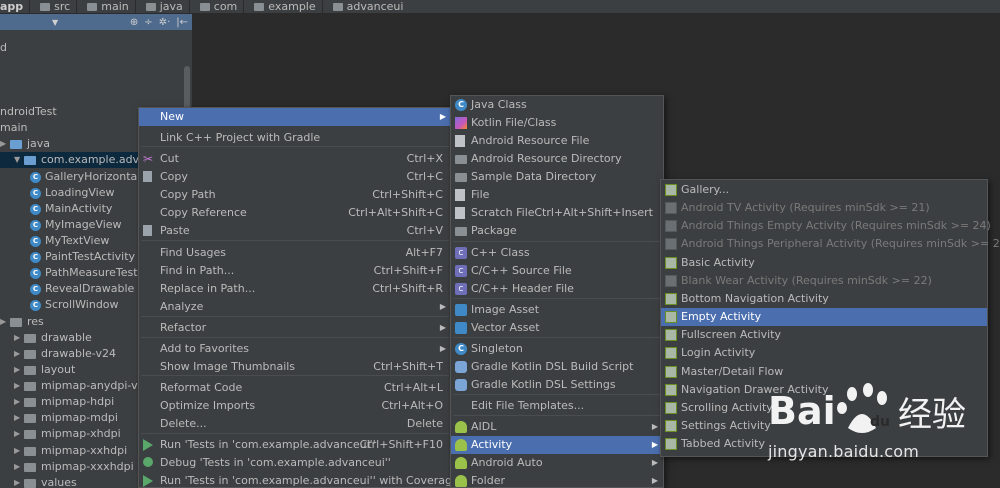 The image size is (1000, 488). What do you see at coordinates (182, 22) in the screenshot?
I see `hide-icon: |←` at bounding box center [182, 22].